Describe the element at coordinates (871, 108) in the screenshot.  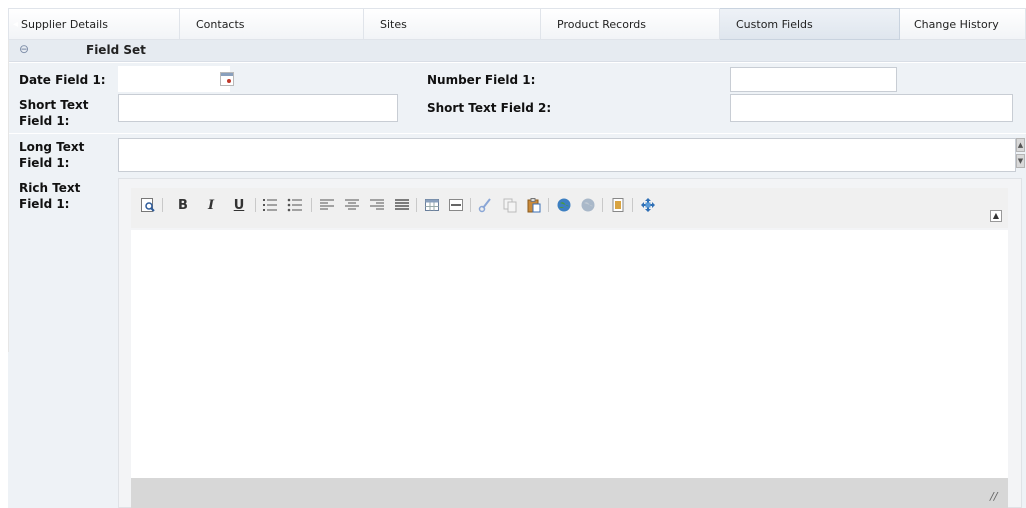
I see `short-text-field-2-input` at that location.